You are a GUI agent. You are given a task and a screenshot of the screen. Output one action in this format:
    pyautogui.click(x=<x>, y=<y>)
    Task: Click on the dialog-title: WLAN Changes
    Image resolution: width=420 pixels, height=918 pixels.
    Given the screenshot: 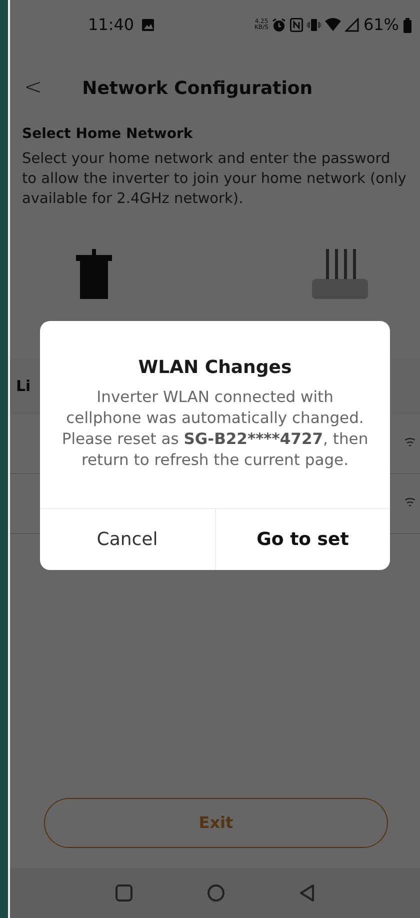 What is the action you would take?
    pyautogui.click(x=215, y=368)
    